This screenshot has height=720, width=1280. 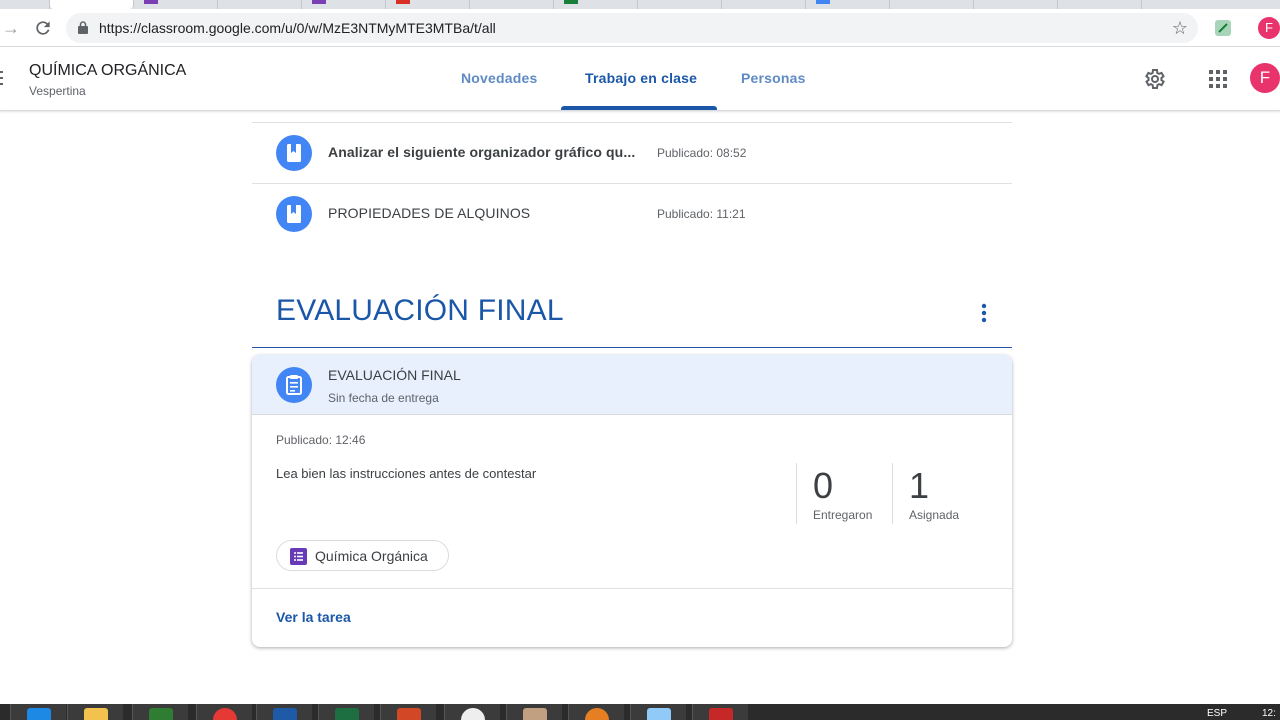 I want to click on taskbar-ie, so click(x=38, y=712).